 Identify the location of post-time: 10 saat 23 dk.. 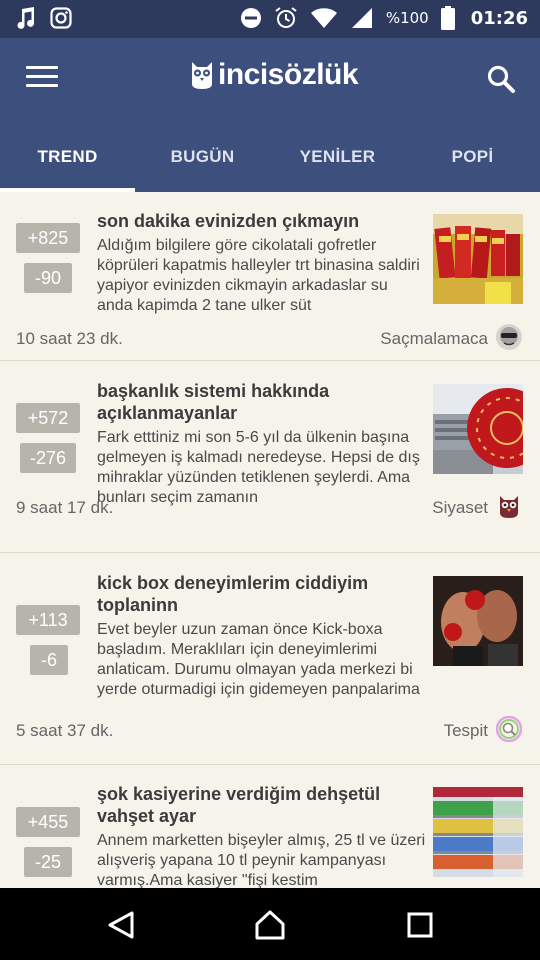
(69, 338).